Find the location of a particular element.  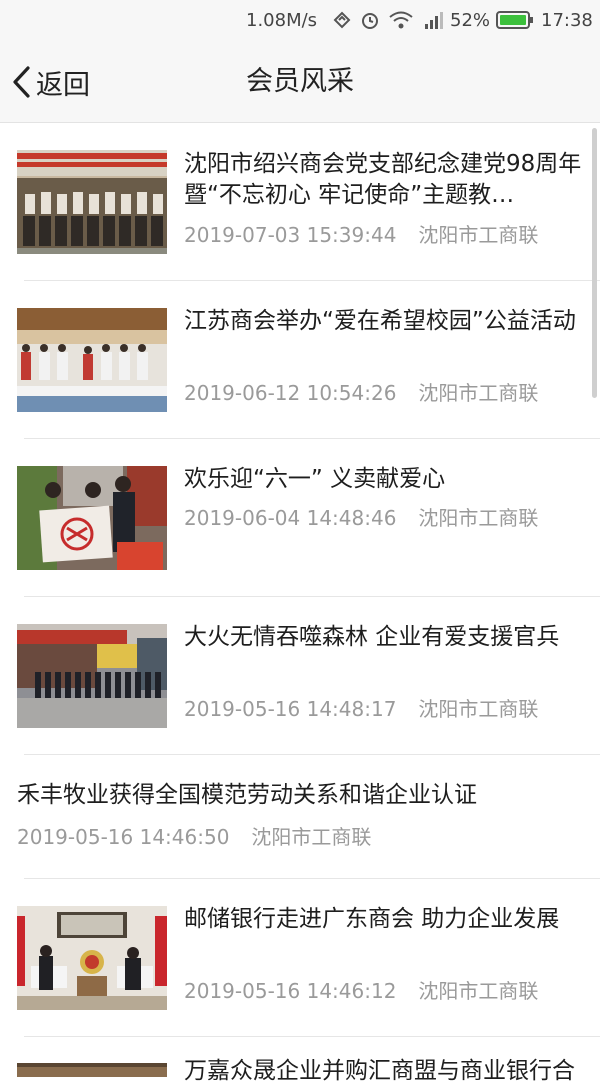

page-title: 会员风采 is located at coordinates (300, 81).